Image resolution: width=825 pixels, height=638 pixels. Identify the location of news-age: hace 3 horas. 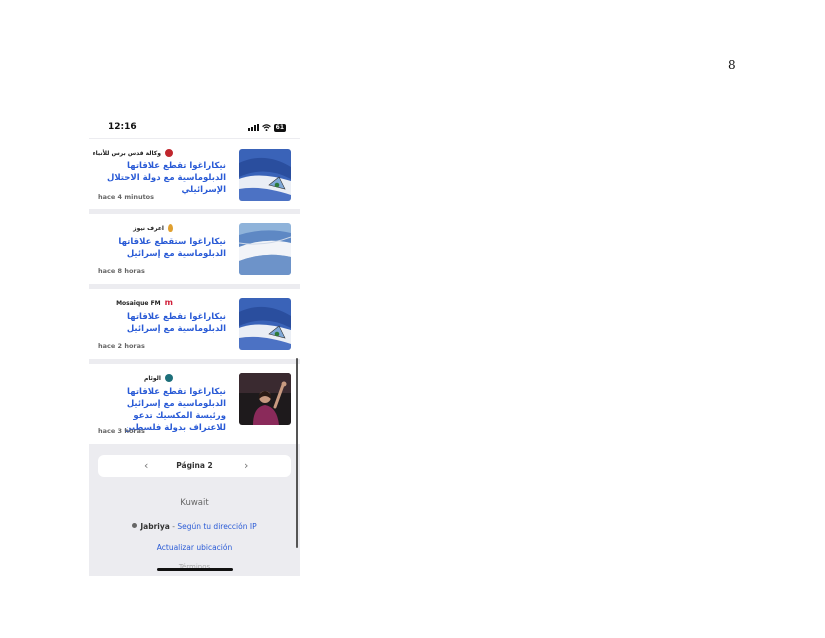
(121, 431).